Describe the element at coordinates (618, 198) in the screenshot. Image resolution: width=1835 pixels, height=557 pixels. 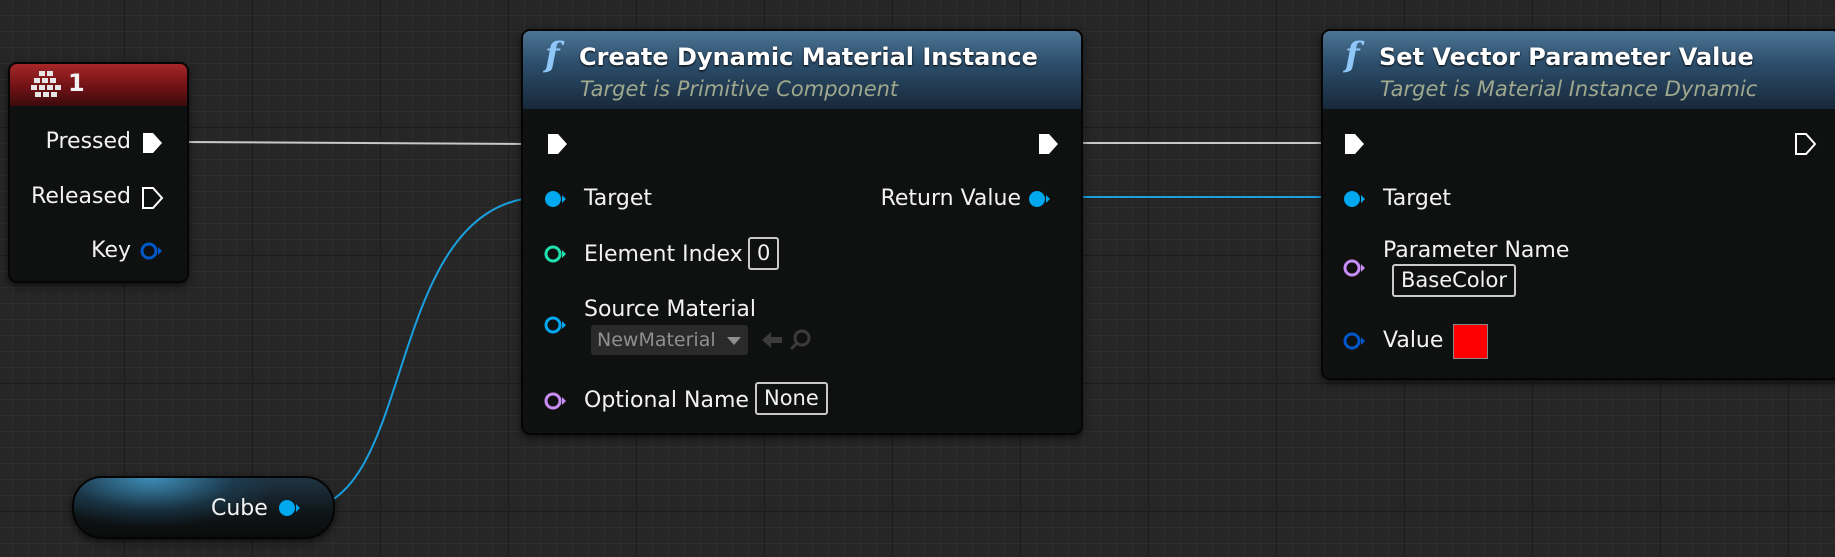
I see `create-target-label: Target` at that location.